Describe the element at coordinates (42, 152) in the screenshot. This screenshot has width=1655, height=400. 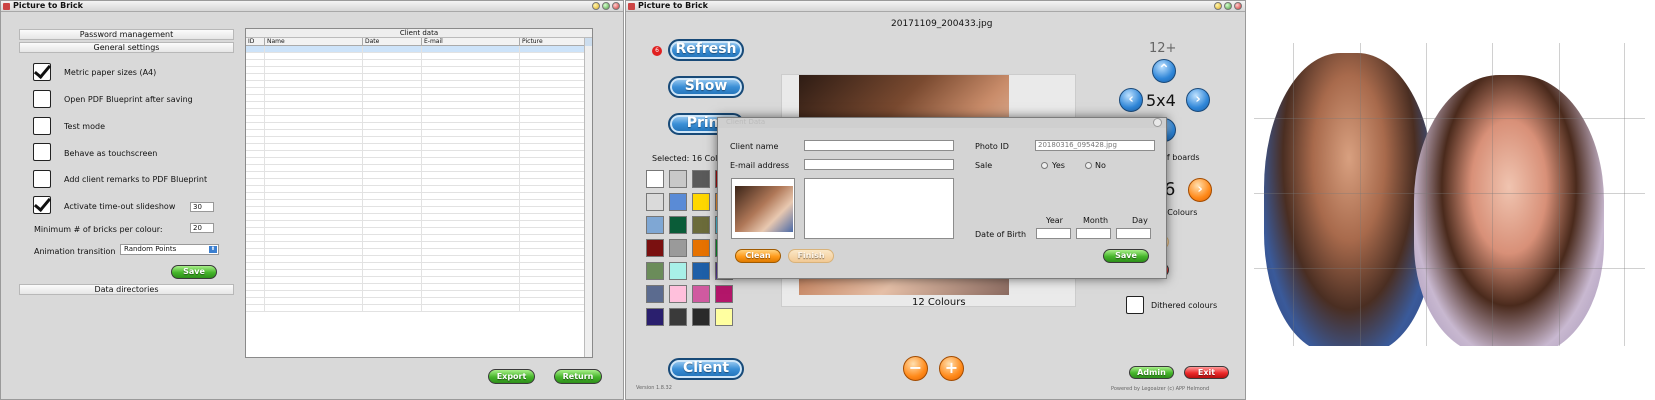
I see `touchscreen-checkbox` at that location.